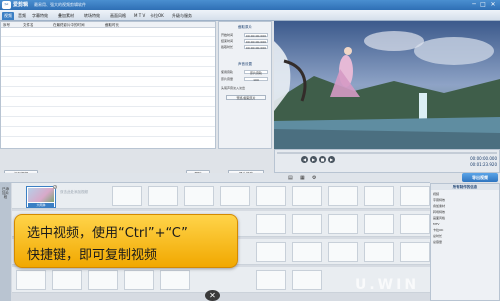  Describe the element at coordinates (6, 5) in the screenshot. I see `app-logo-icon: ✂` at that location.